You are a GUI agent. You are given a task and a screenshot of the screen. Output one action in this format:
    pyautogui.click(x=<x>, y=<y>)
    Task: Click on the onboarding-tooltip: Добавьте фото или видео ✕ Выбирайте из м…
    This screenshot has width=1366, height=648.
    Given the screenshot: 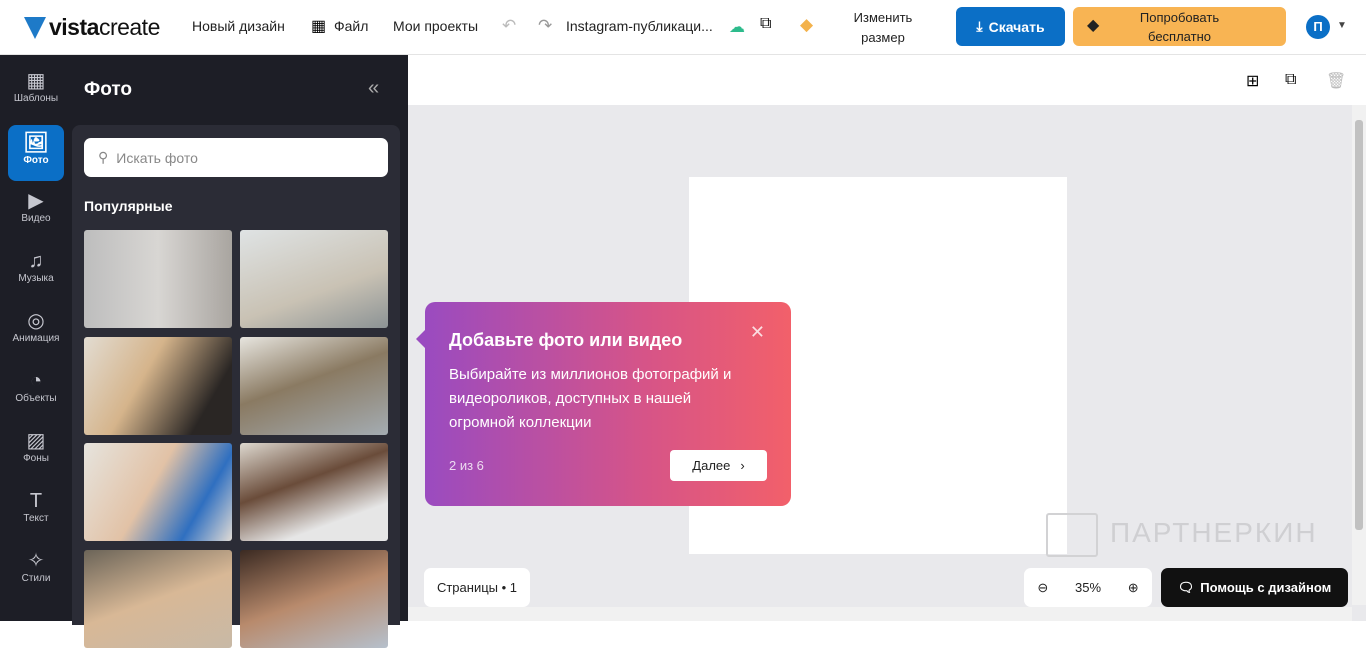 What is the action you would take?
    pyautogui.click(x=603, y=404)
    